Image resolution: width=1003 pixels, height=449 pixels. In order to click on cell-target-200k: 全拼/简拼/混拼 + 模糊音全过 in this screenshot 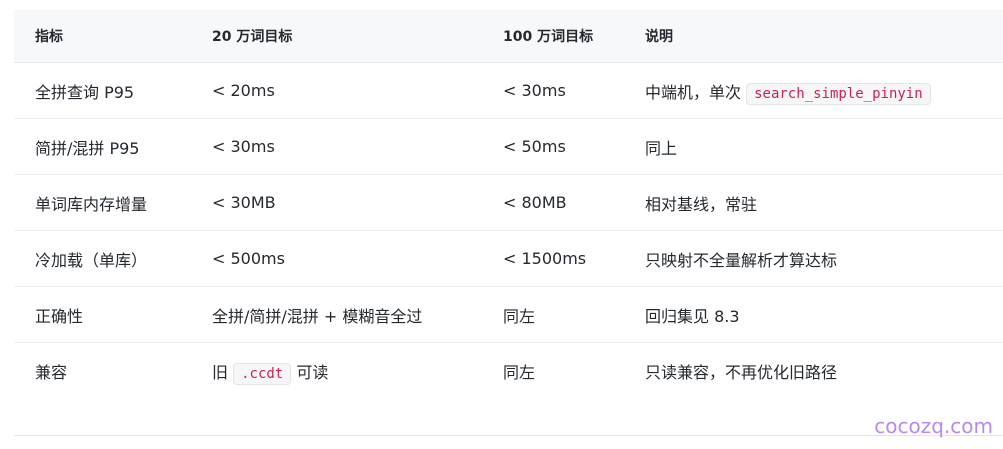, I will do `click(357, 314)`.